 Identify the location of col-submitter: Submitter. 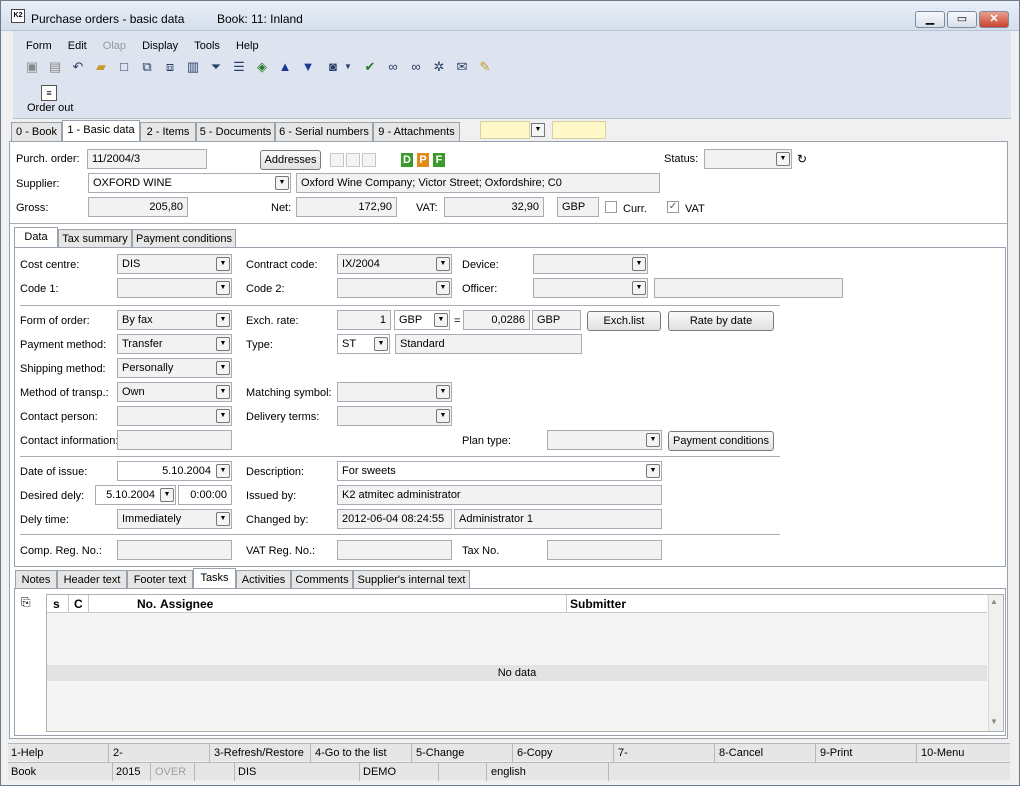
(598, 604).